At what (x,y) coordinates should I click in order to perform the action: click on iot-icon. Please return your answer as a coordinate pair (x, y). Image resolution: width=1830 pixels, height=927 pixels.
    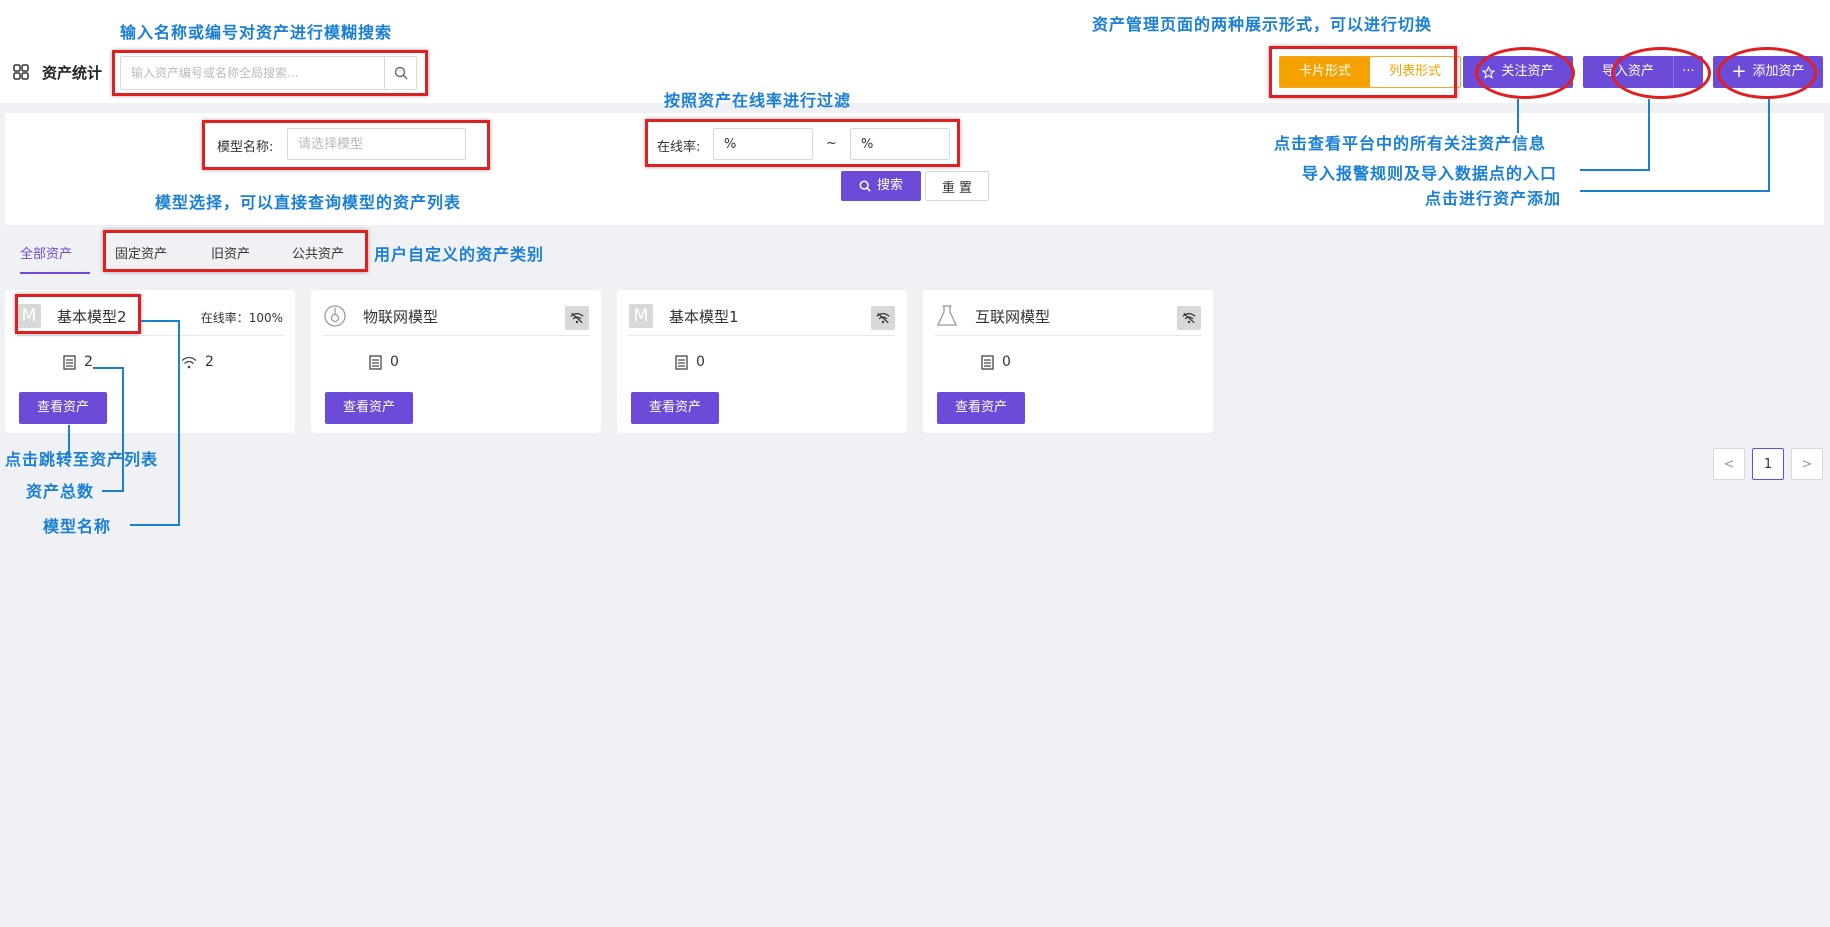
    Looking at the image, I should click on (335, 316).